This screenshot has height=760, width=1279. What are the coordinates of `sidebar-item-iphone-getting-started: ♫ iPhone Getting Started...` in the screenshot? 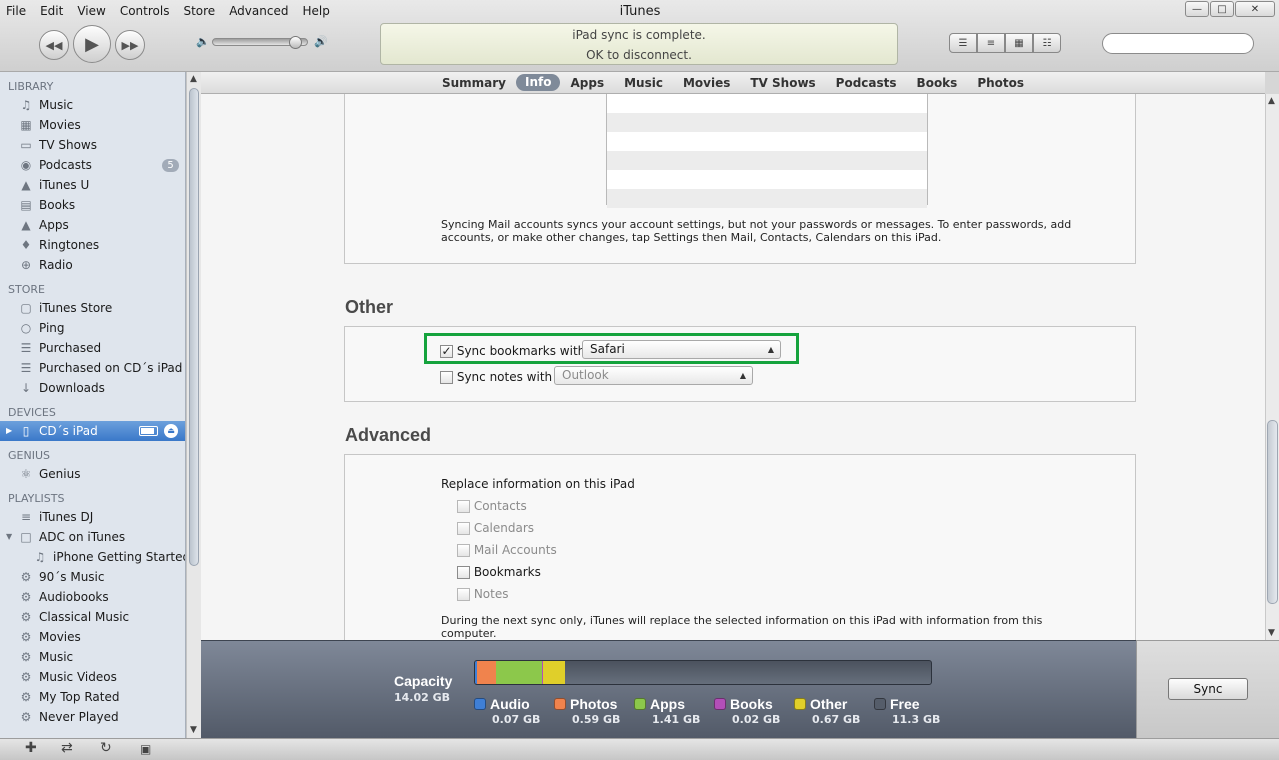 It's located at (92, 557).